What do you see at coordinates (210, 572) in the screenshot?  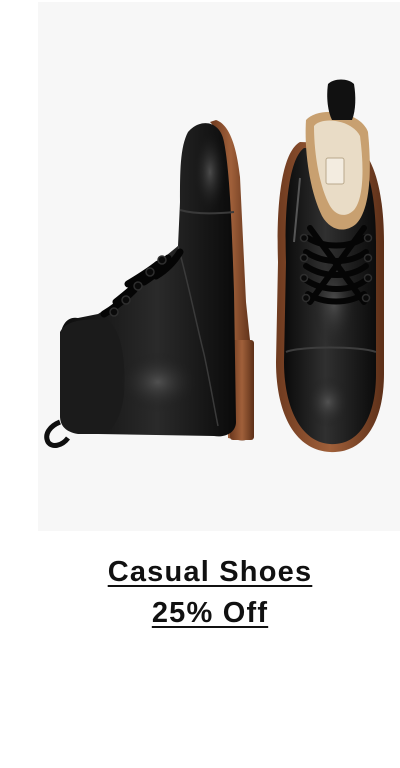 I see `promo-title: Casual Shoes` at bounding box center [210, 572].